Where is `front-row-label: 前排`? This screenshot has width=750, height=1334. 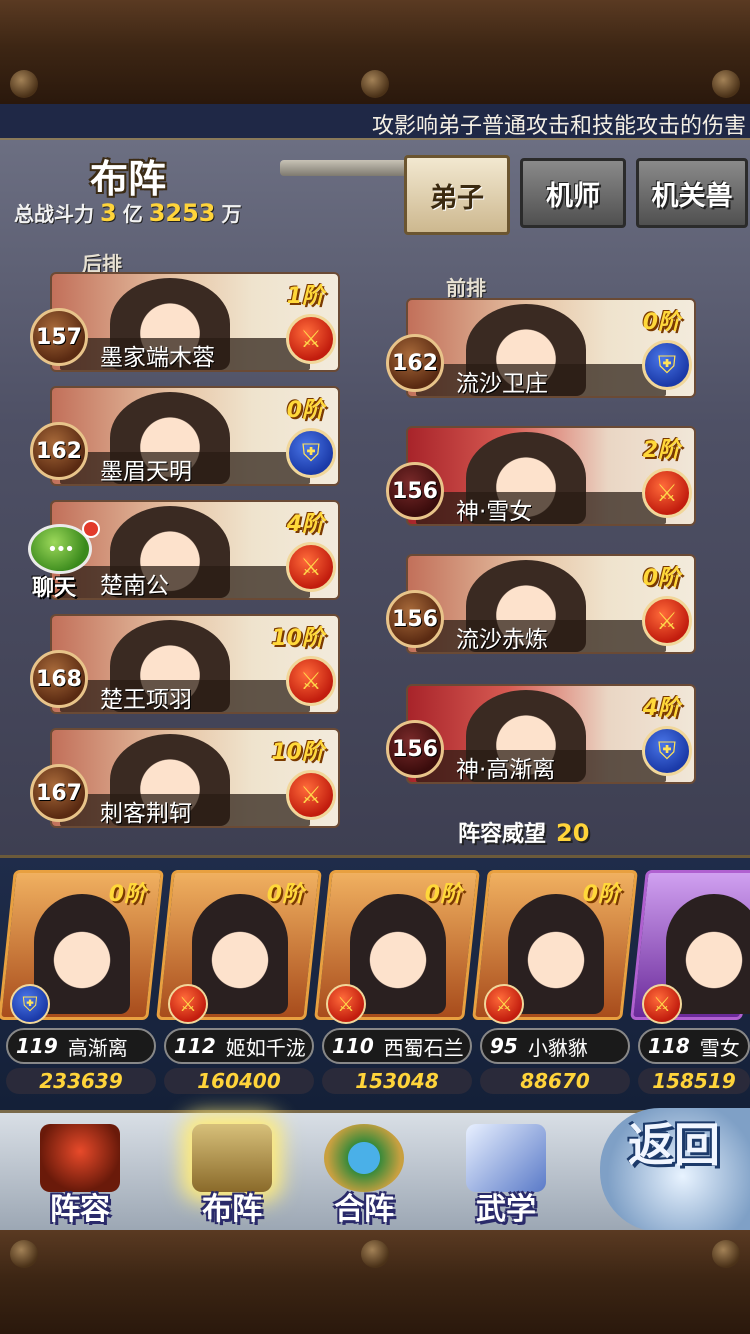 front-row-label: 前排 is located at coordinates (466, 288).